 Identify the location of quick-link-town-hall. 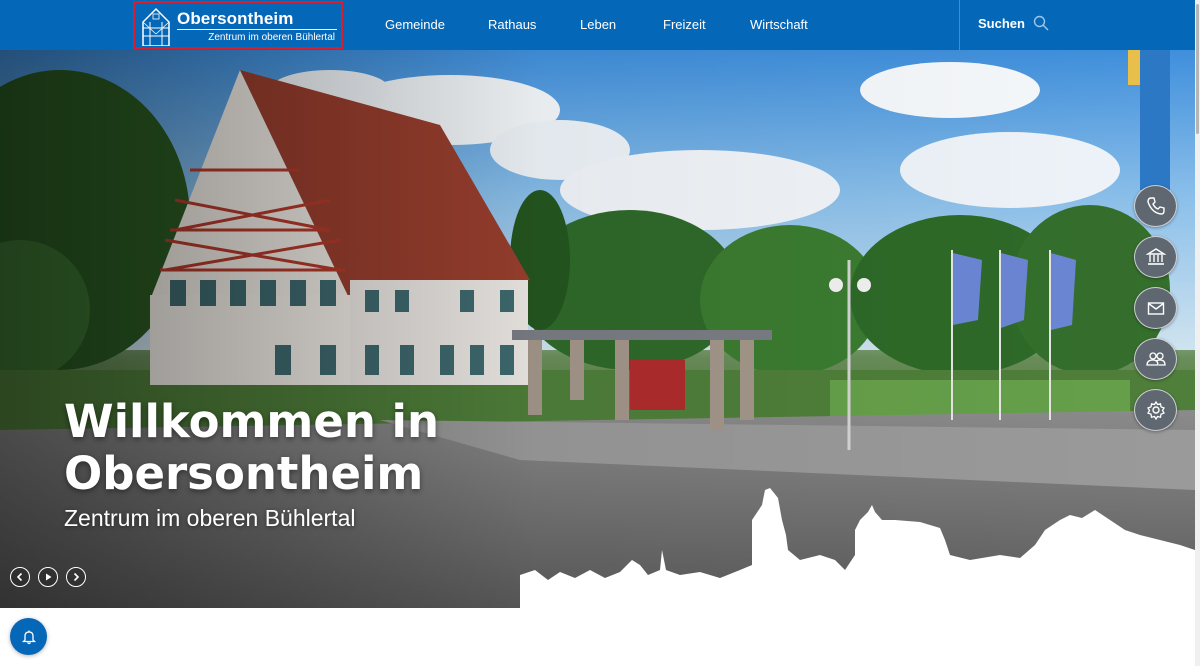
(1155, 257).